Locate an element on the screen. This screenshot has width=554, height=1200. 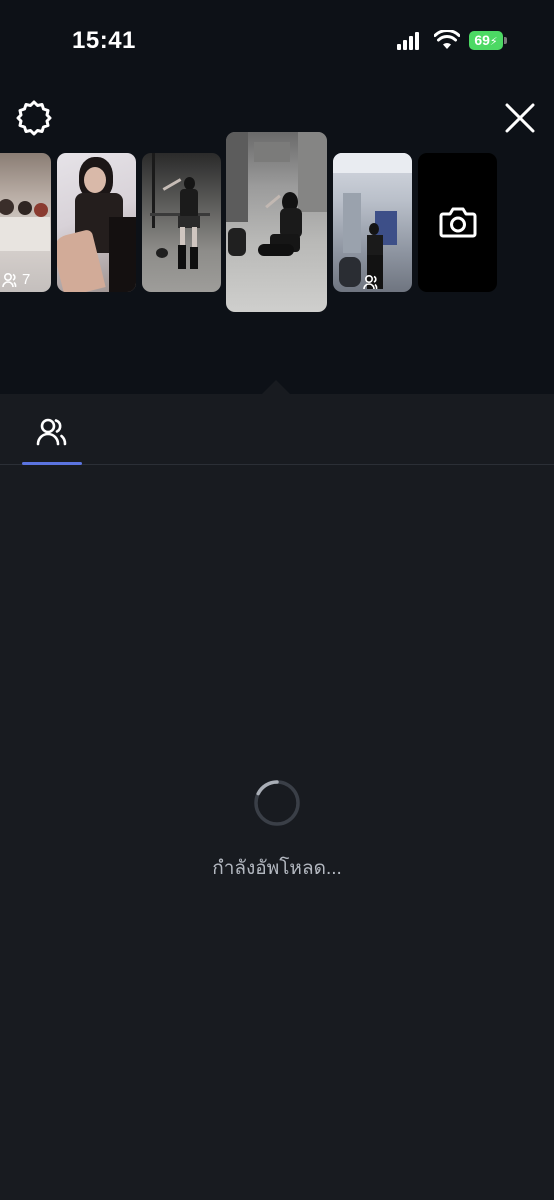
tagged-people-badge is located at coordinates (372, 282).